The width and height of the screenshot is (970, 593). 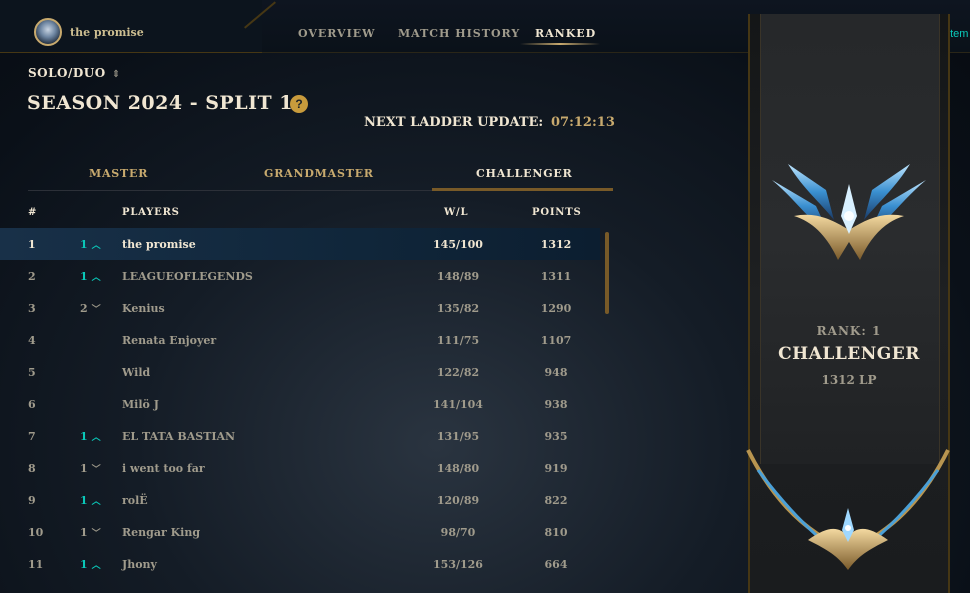 I want to click on scrollbar-thumb, so click(x=607, y=273).